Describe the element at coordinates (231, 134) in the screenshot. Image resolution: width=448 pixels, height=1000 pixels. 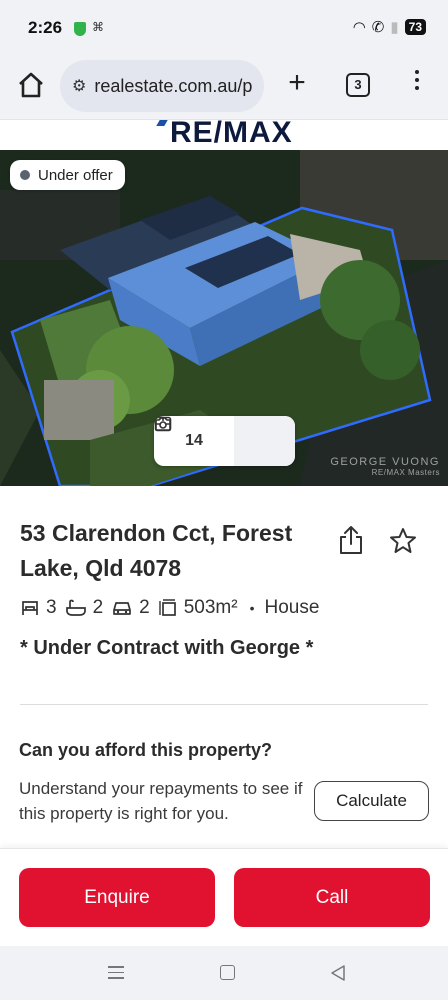
I see `agency-logo: RE/MAX` at that location.